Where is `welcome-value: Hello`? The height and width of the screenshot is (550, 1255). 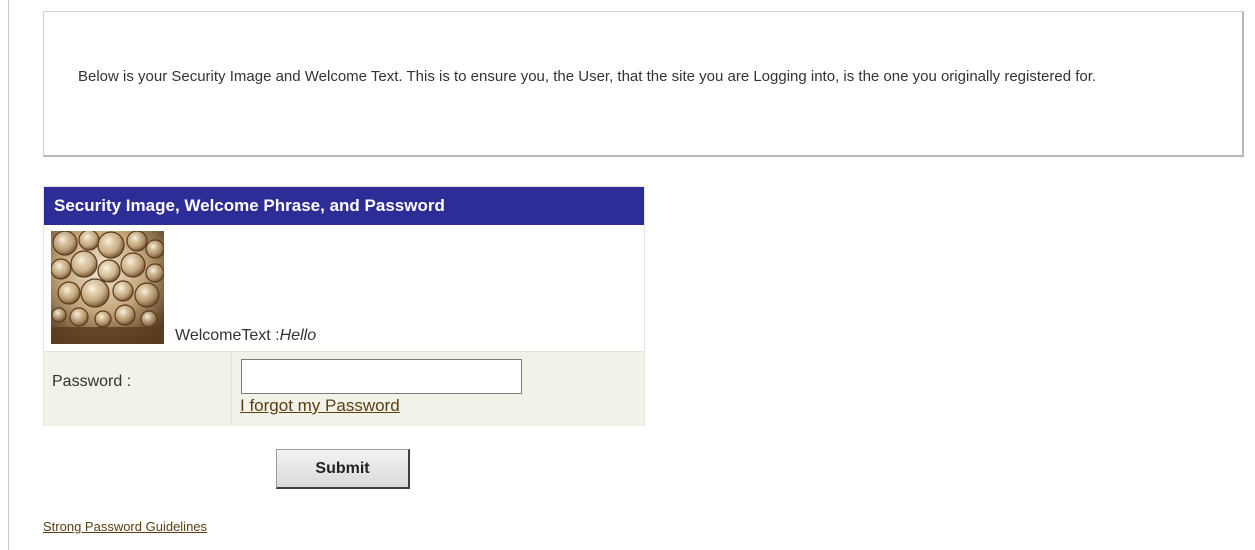 welcome-value: Hello is located at coordinates (298, 335).